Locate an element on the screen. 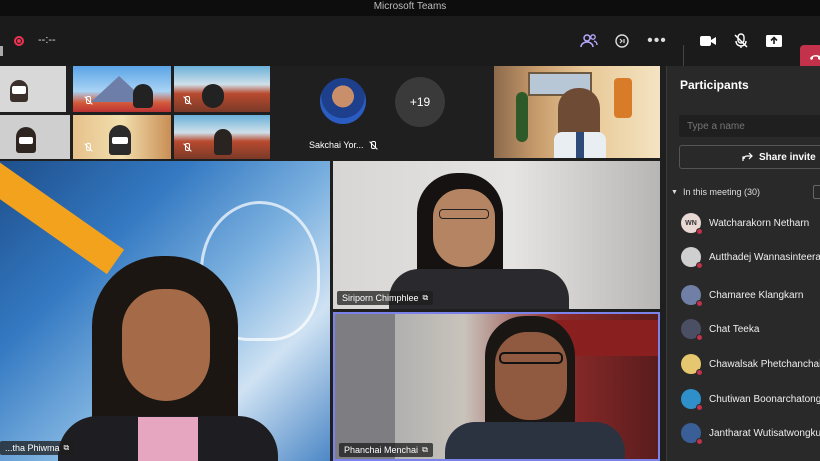  share-invite-button: Share invite is located at coordinates (749, 157).